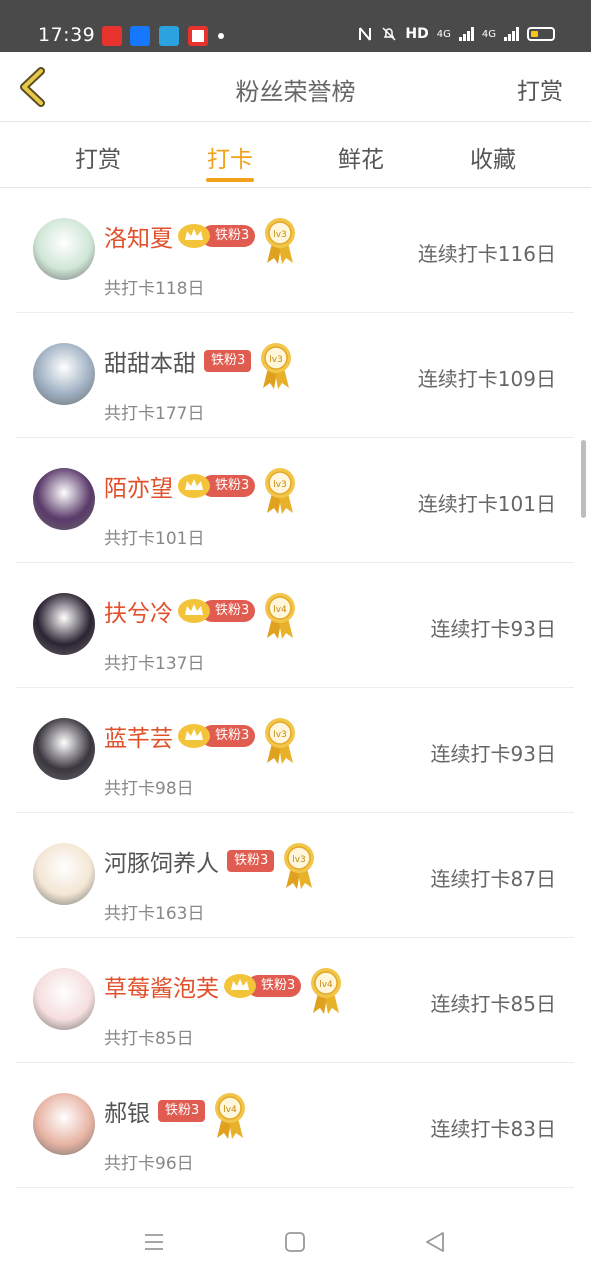 The height and width of the screenshot is (1280, 591). I want to click on name-line: 蓝芊芸 铁粉3 lv3, so click(200, 741).